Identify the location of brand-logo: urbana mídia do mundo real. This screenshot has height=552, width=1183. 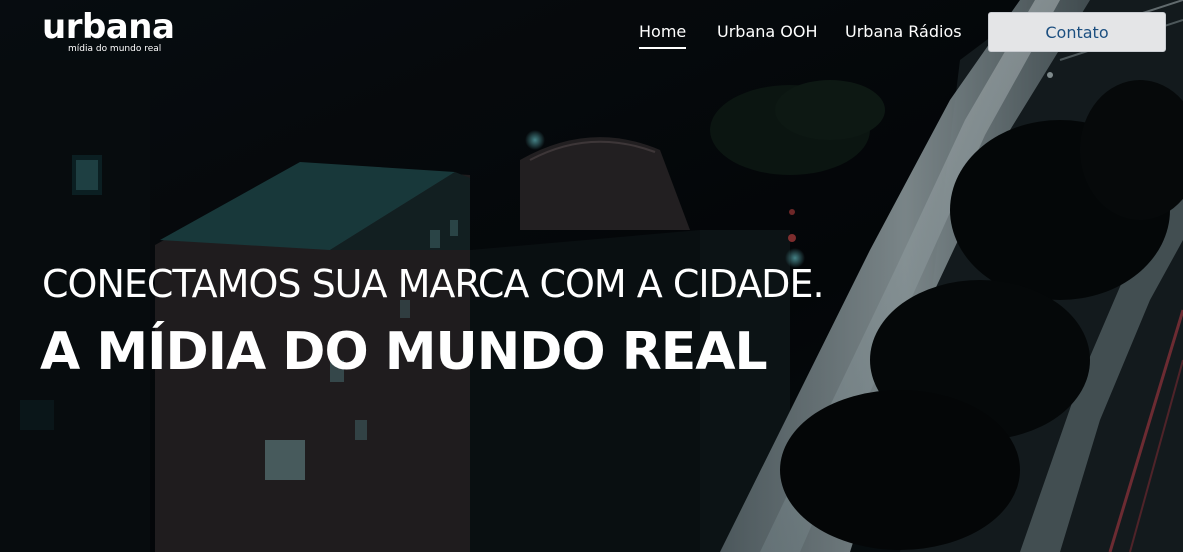
(117, 33).